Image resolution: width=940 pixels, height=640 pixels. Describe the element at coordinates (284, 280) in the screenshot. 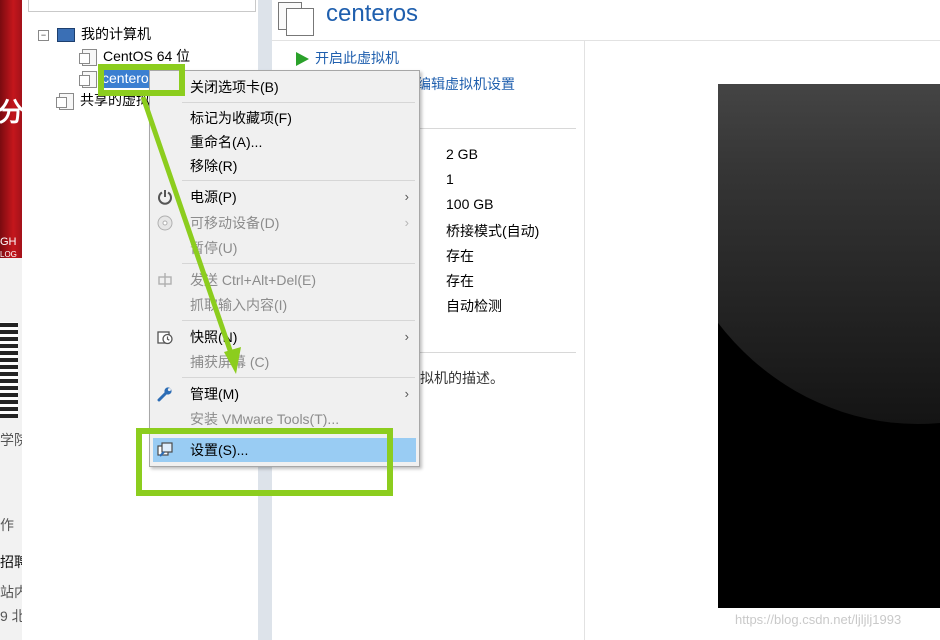

I see `menu-item-send-ctrl-alt-del: 发送 Ctrl+Alt+Del(E)` at that location.